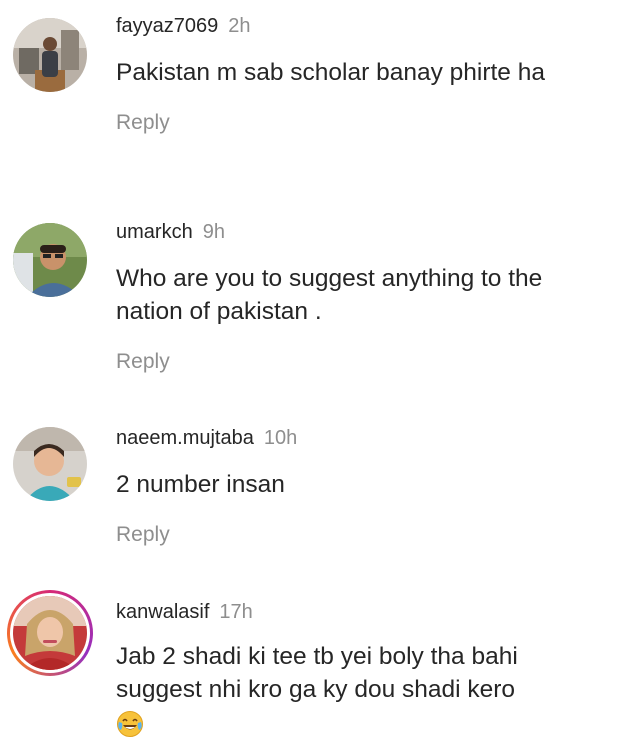 The width and height of the screenshot is (619, 747). Describe the element at coordinates (130, 724) in the screenshot. I see `face-with-tears-of-joy-icon` at that location.